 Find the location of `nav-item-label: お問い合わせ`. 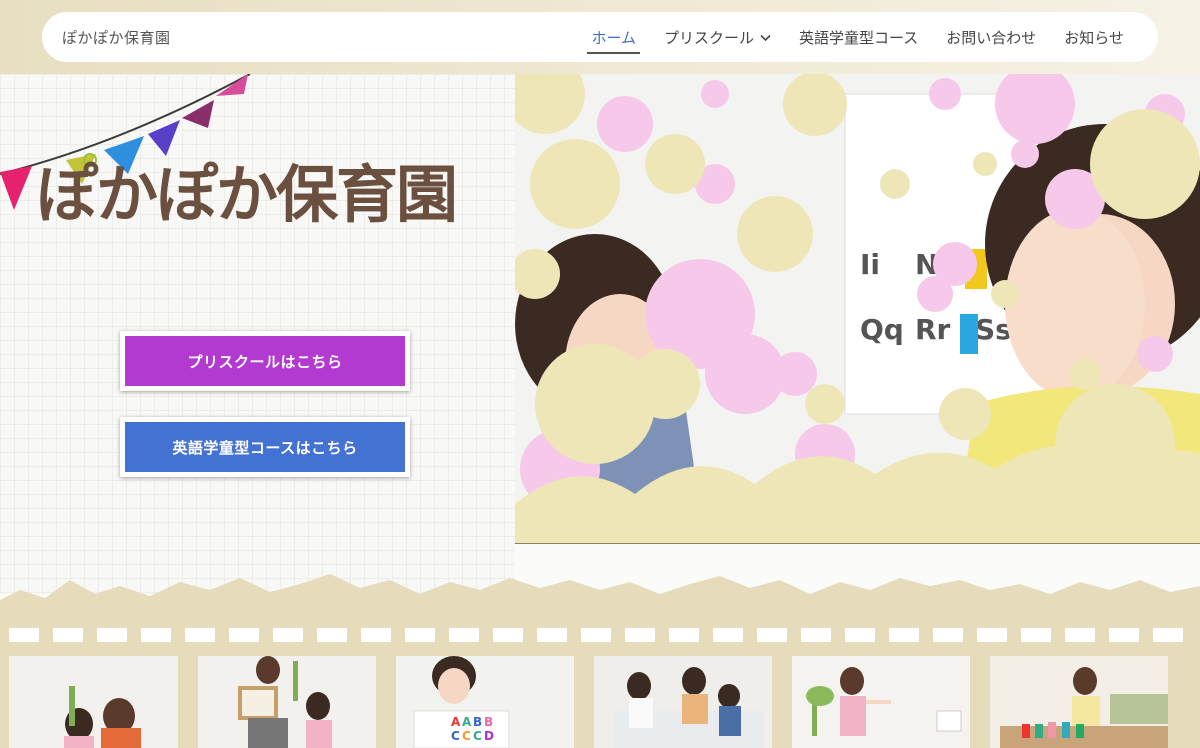

nav-item-label: お問い合わせ is located at coordinates (991, 37).